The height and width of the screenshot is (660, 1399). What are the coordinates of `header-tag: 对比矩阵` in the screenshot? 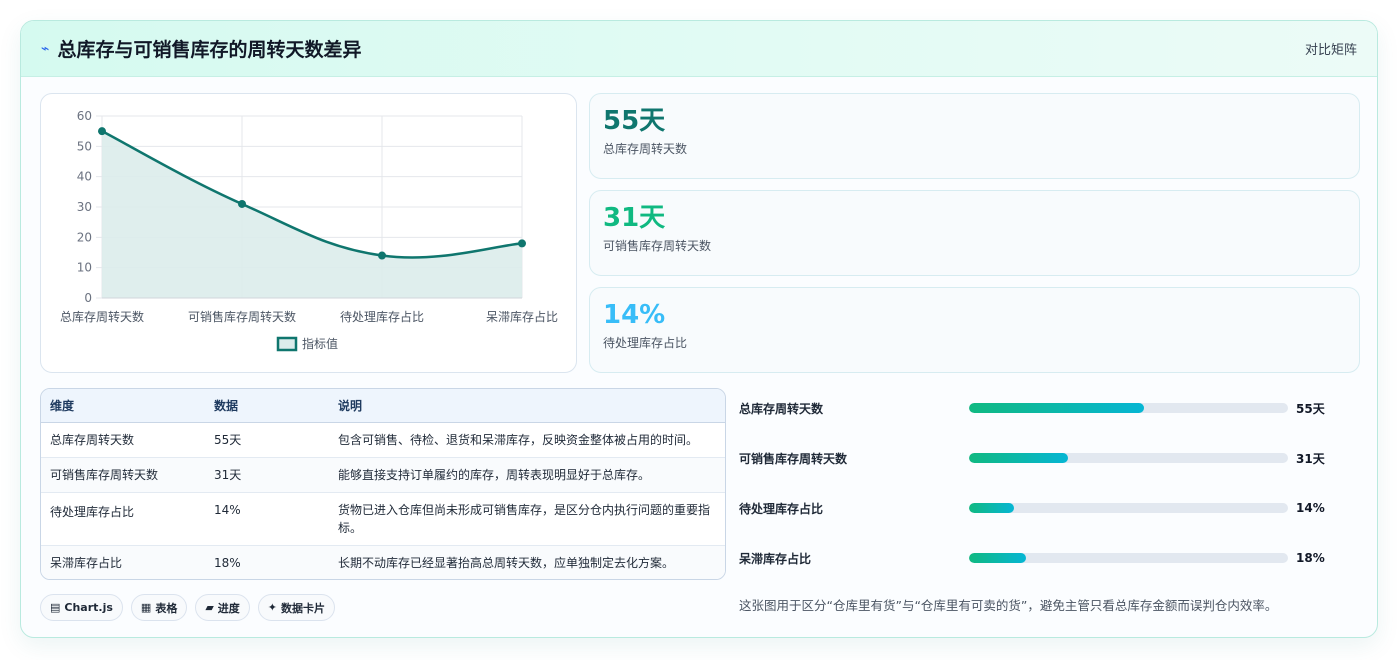 It's located at (1330, 50).